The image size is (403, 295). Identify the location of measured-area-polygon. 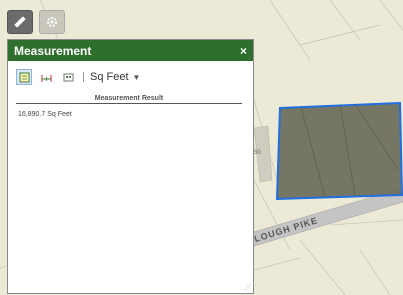
(339, 151).